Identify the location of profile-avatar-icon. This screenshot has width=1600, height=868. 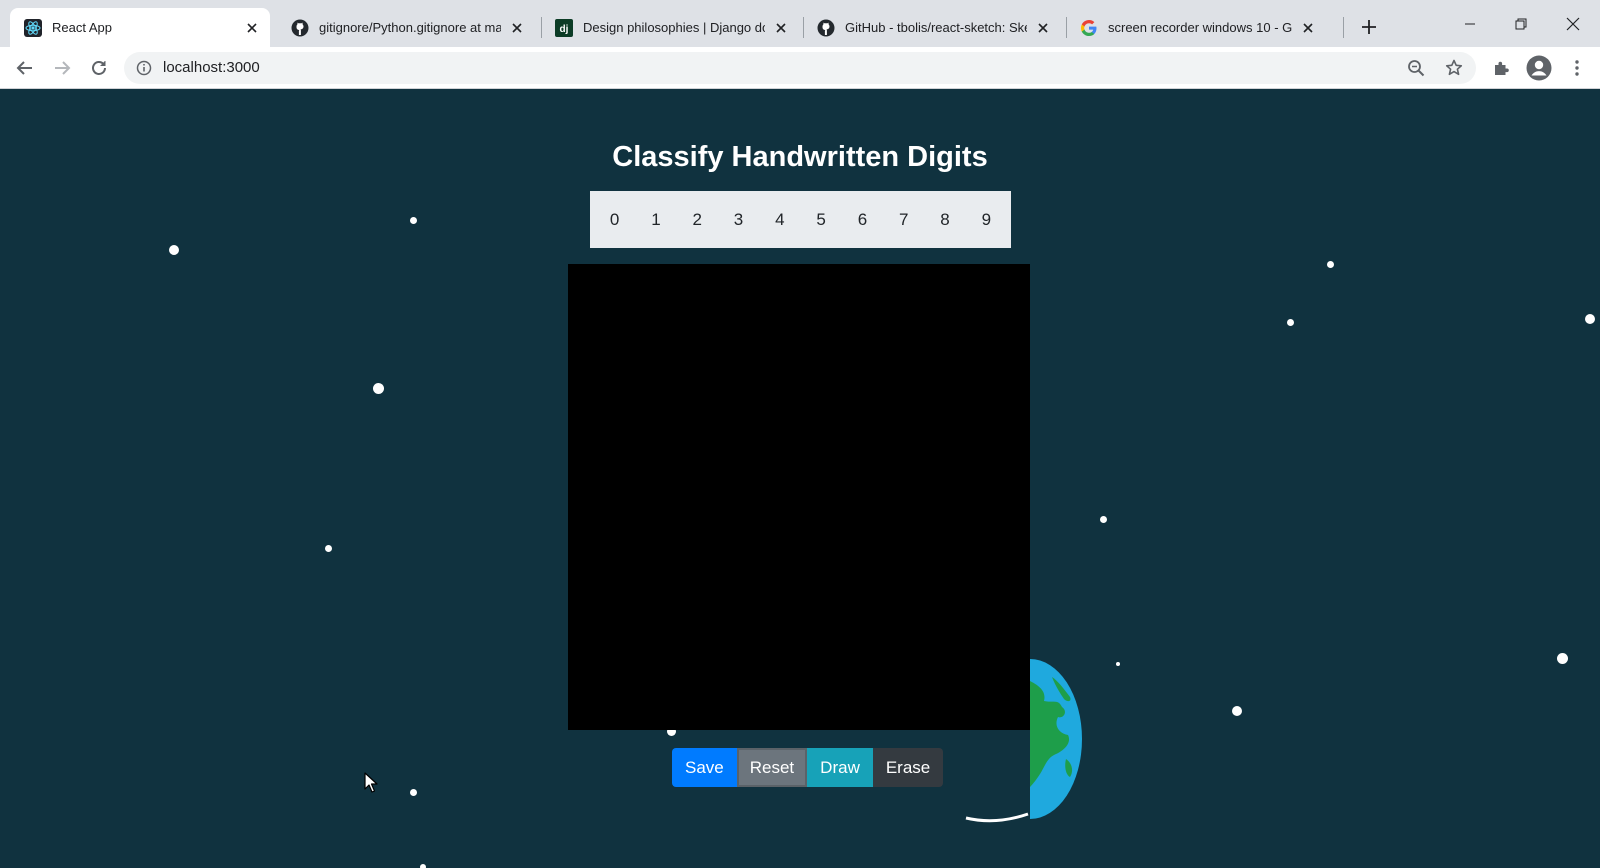
(1539, 68).